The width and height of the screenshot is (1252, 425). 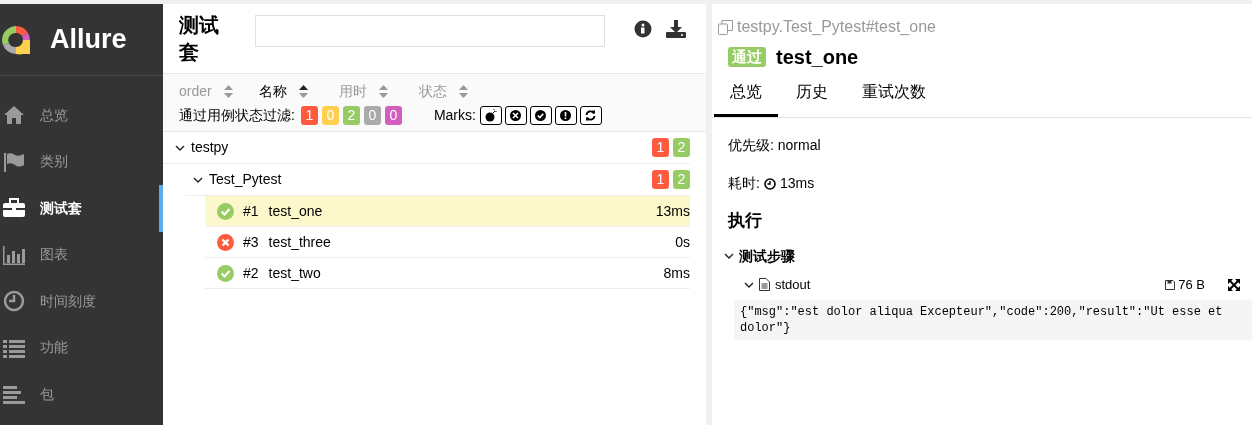 I want to click on steps-header: 测试步骤, so click(x=982, y=256).